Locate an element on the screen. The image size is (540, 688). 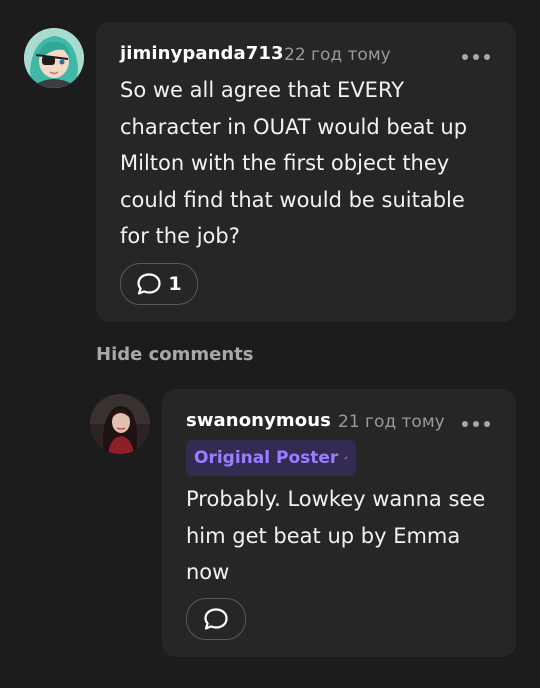
reply-button: 1 is located at coordinates (159, 284).